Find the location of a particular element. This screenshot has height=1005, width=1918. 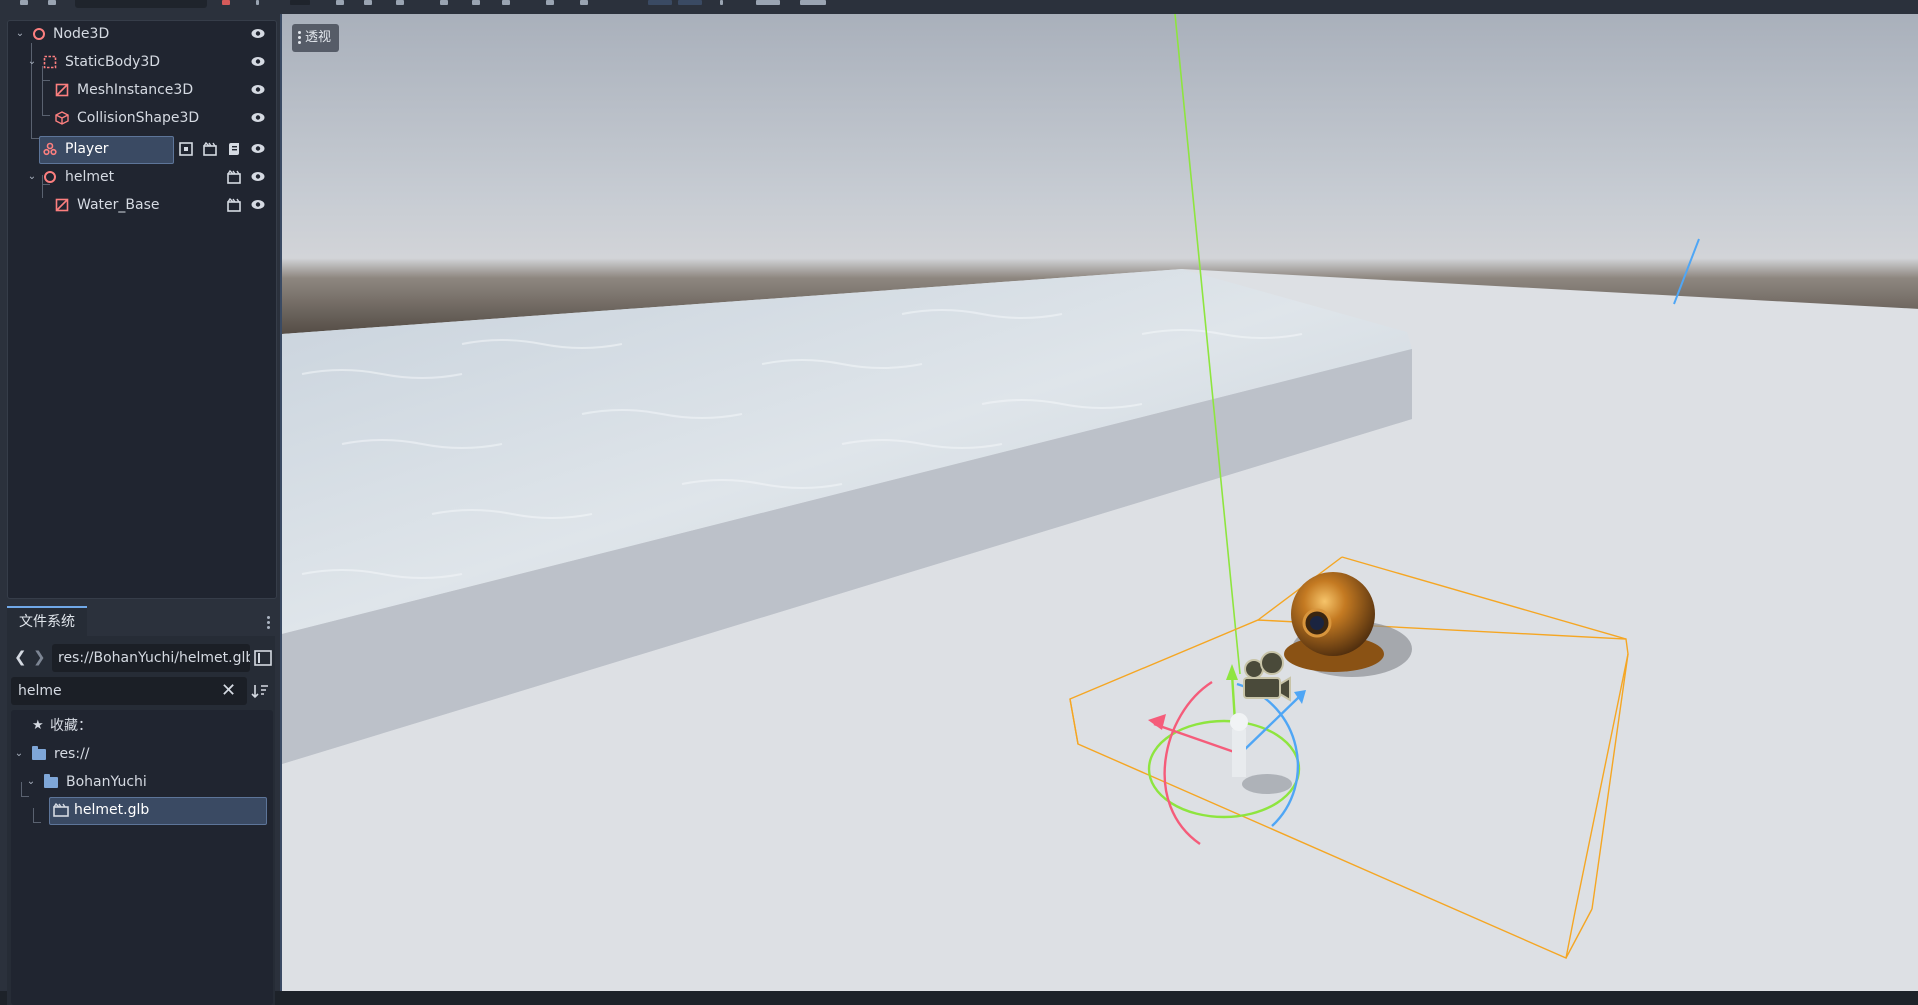

view-mode-button: 透视 is located at coordinates (316, 38).